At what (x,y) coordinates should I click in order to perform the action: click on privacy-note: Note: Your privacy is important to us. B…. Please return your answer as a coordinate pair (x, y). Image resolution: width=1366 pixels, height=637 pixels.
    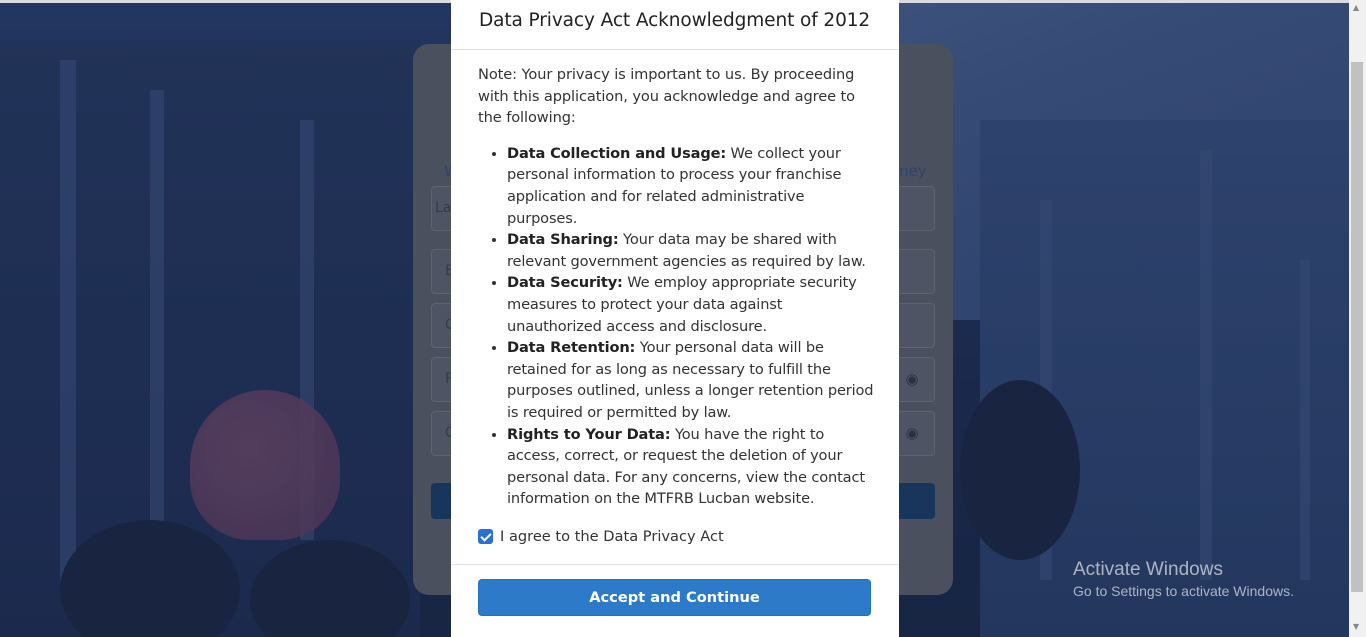
    Looking at the image, I should click on (666, 96).